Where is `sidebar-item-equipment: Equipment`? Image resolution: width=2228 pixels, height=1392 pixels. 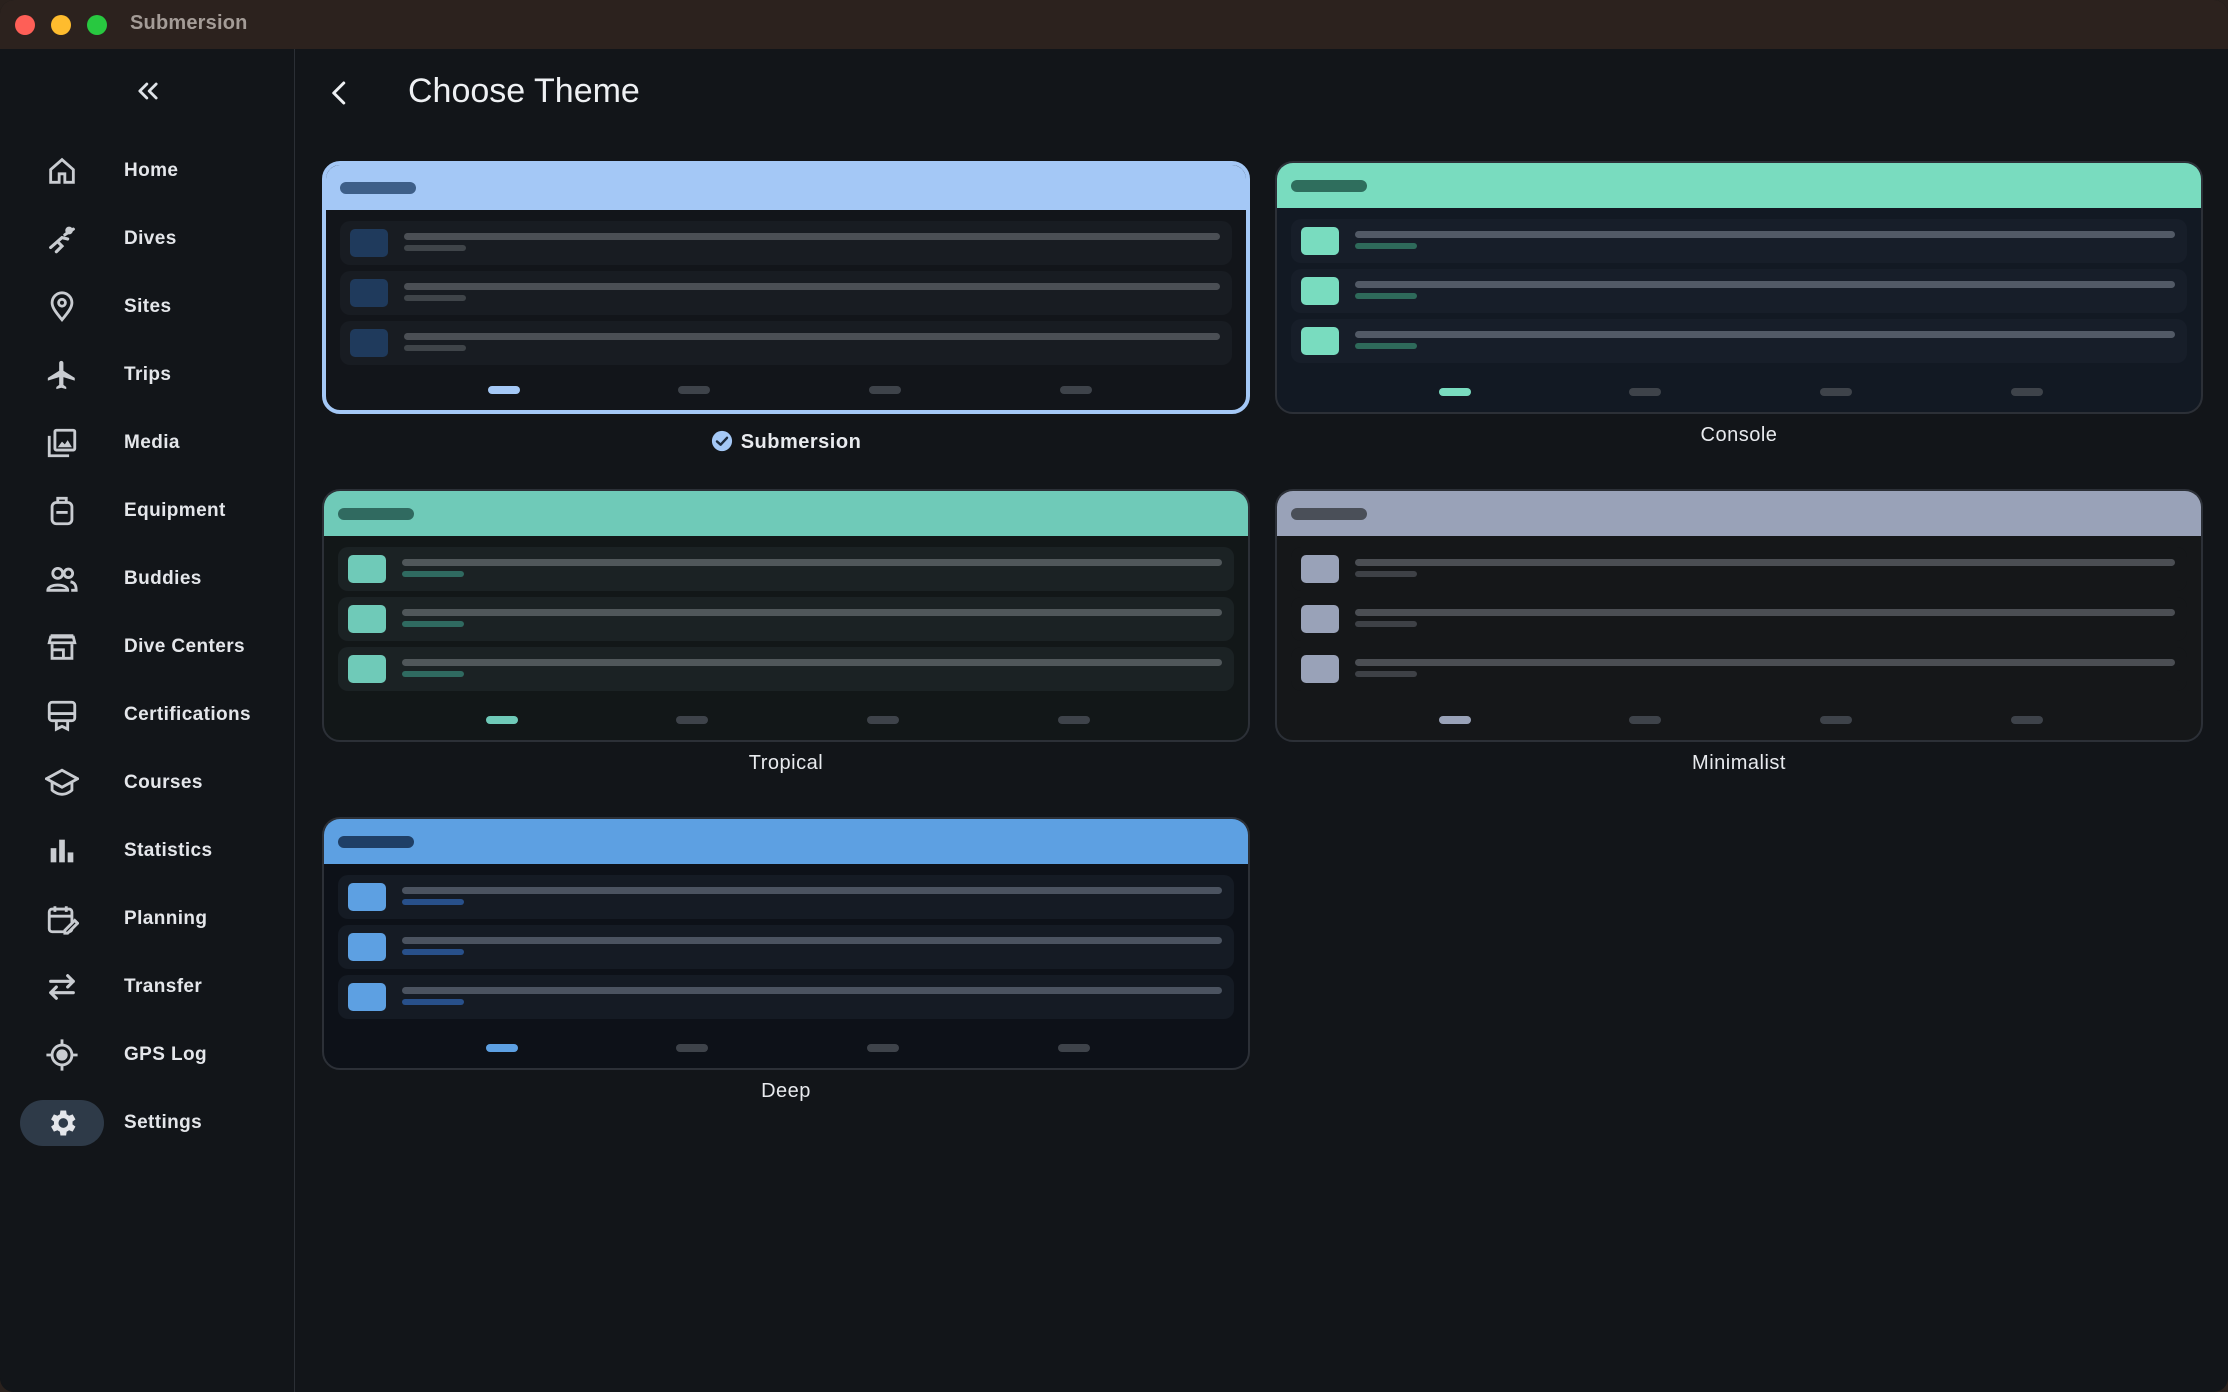 sidebar-item-equipment: Equipment is located at coordinates (147, 511).